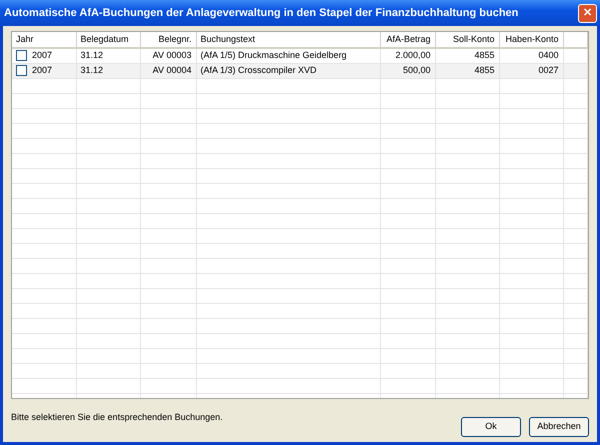 The height and width of the screenshot is (445, 600). Describe the element at coordinates (559, 427) in the screenshot. I see `dialog-button: Abbrechen` at that location.